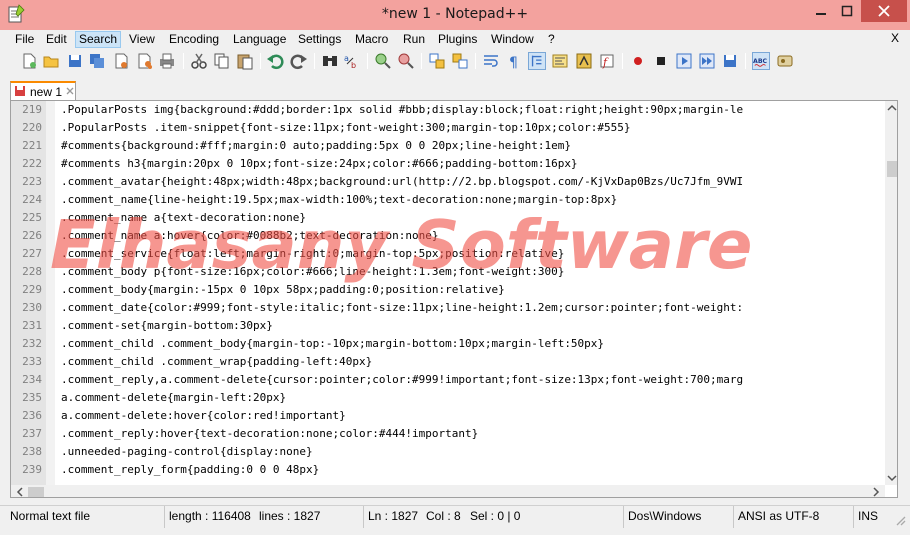 This screenshot has width=910, height=535. Describe the element at coordinates (259, 39) in the screenshot. I see `menu-language: Language` at that location.